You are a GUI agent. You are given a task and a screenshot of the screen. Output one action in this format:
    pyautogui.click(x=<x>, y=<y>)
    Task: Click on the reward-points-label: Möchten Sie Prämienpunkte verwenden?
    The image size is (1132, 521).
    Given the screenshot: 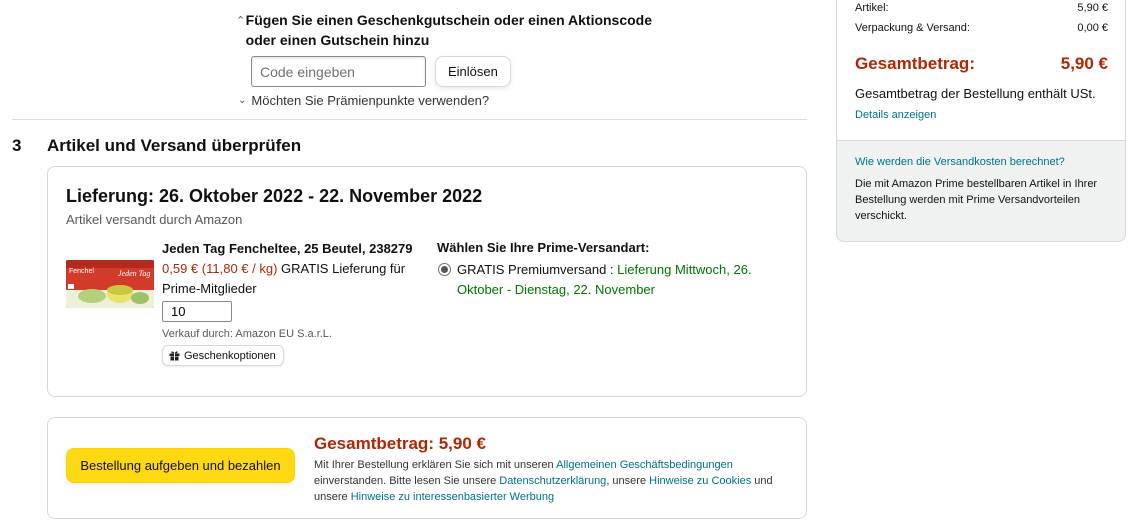 What is the action you would take?
    pyautogui.click(x=370, y=100)
    